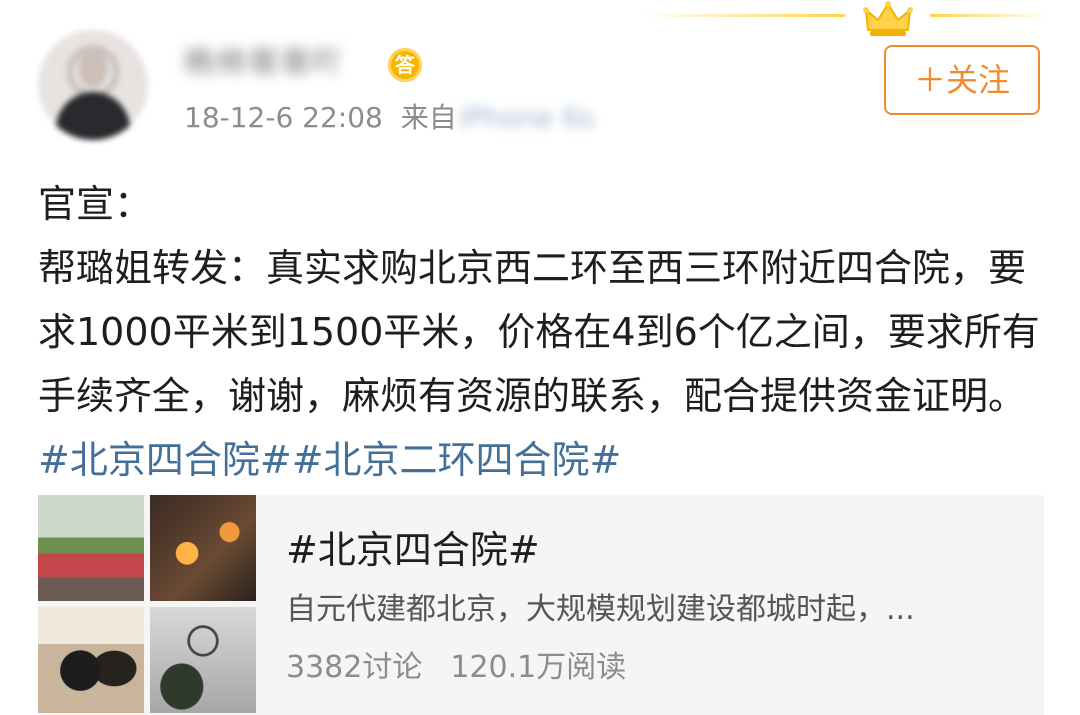 The image size is (1080, 715). I want to click on gold-line-left, so click(742, 15).